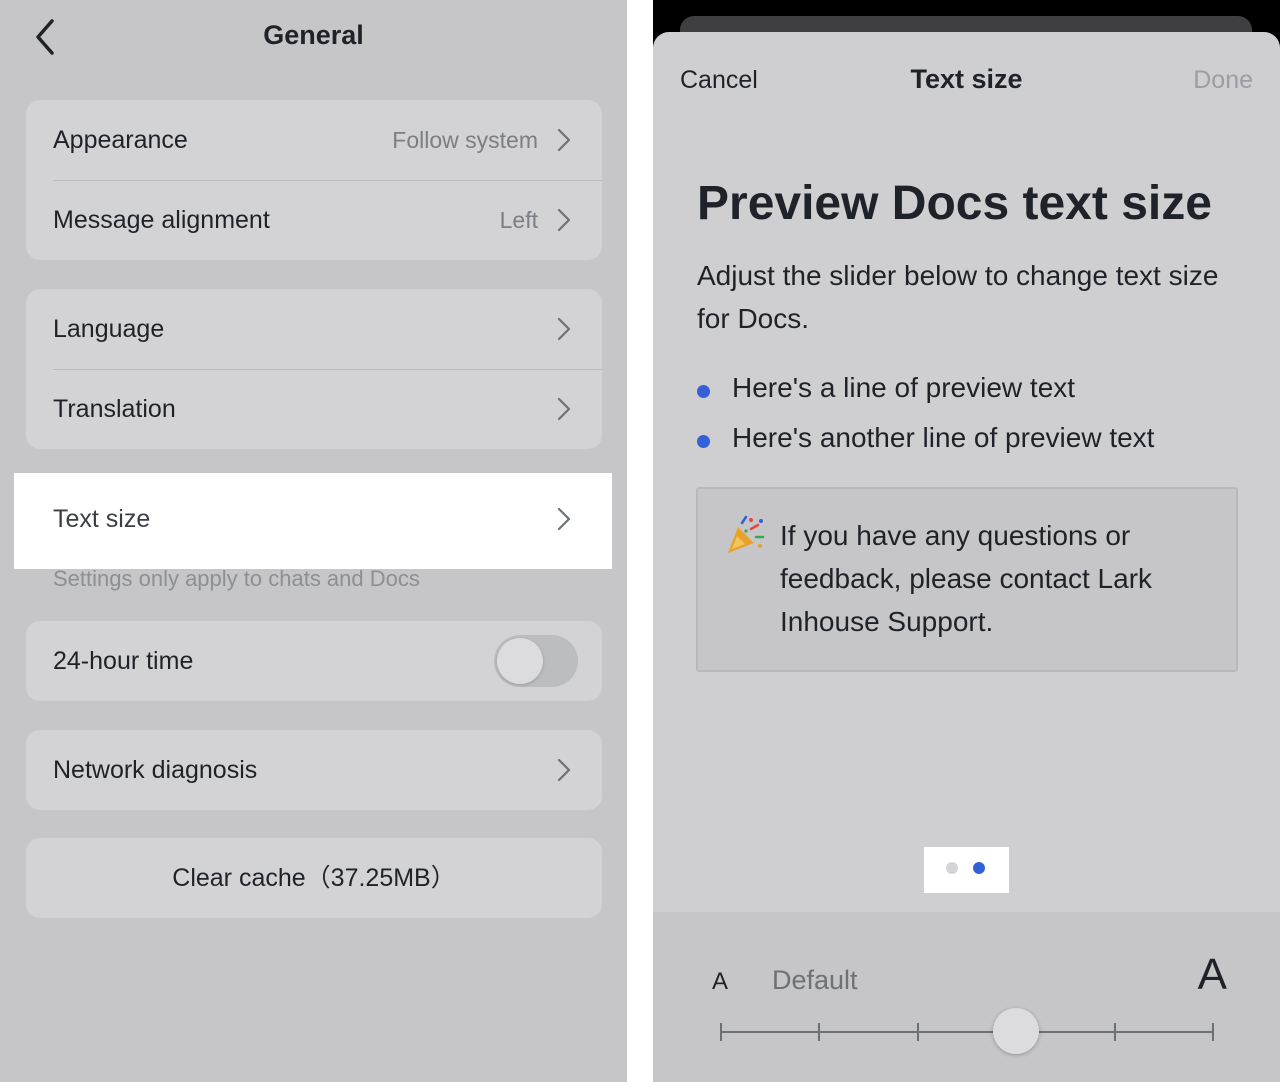  I want to click on clear-cache-label: Clear cache（37.25MB）, so click(314, 878).